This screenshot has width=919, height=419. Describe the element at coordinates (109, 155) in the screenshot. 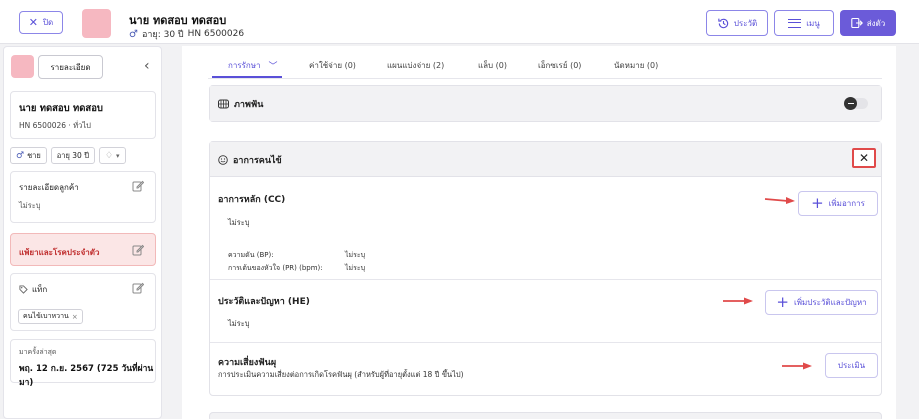

I see `diamond-icon: ♢` at that location.